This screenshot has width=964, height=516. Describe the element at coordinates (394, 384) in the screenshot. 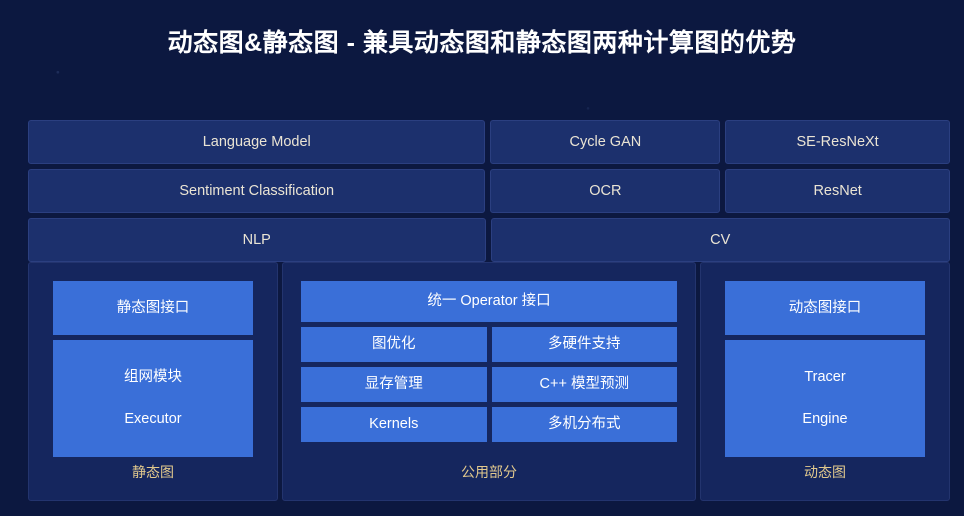

I see `common-feature-memory-management: 显存管理` at that location.